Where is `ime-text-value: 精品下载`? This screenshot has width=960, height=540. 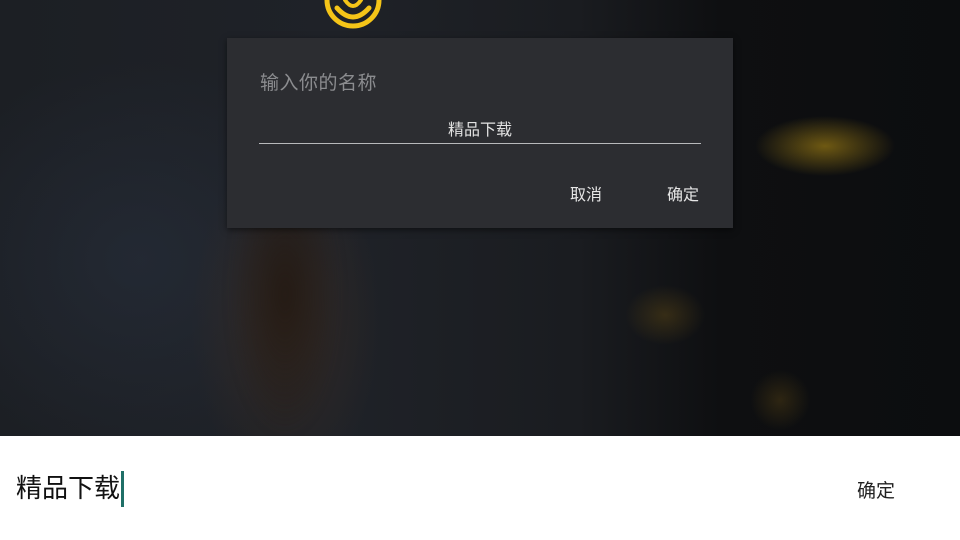 ime-text-value: 精品下载 is located at coordinates (68, 489).